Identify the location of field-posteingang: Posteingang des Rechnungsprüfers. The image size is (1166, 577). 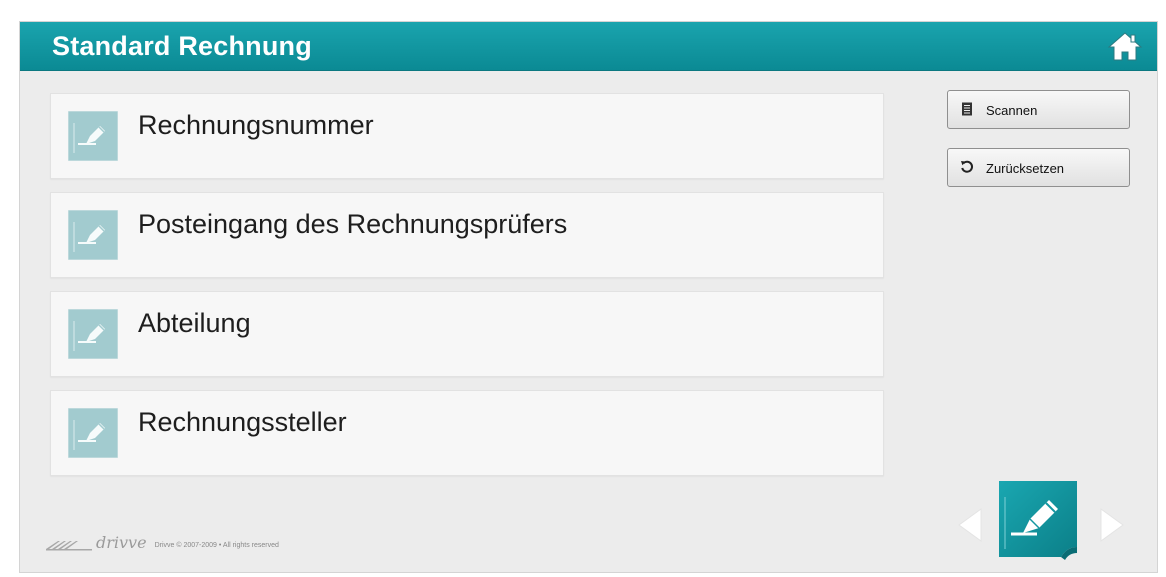
(467, 235).